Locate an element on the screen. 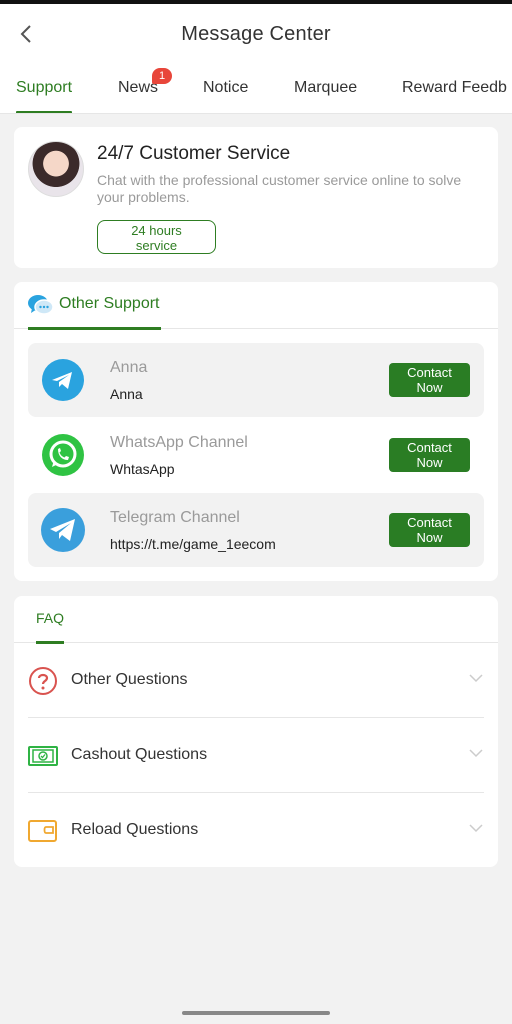 The width and height of the screenshot is (512, 1024). tab-notice: Notice is located at coordinates (226, 88).